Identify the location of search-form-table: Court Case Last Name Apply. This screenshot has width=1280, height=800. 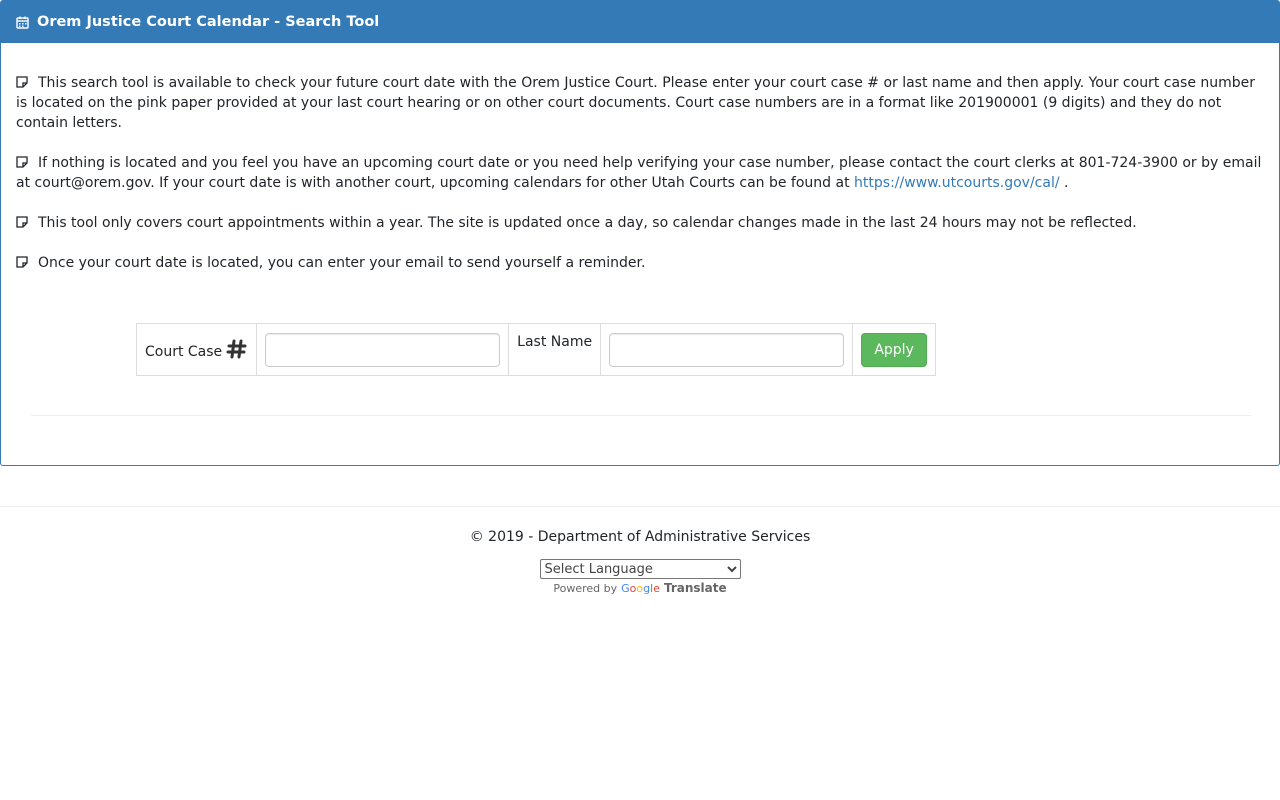
(536, 349).